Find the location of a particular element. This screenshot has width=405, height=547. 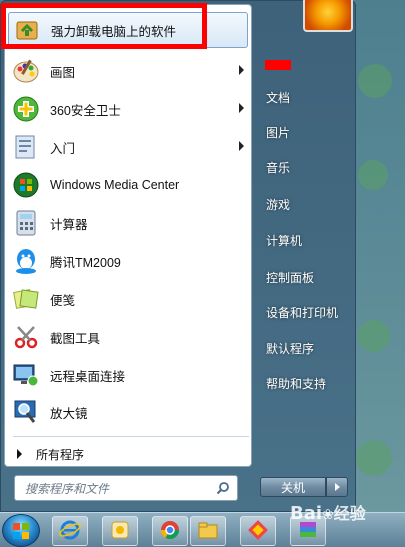

paw-icon: ❀ is located at coordinates (328, 515).